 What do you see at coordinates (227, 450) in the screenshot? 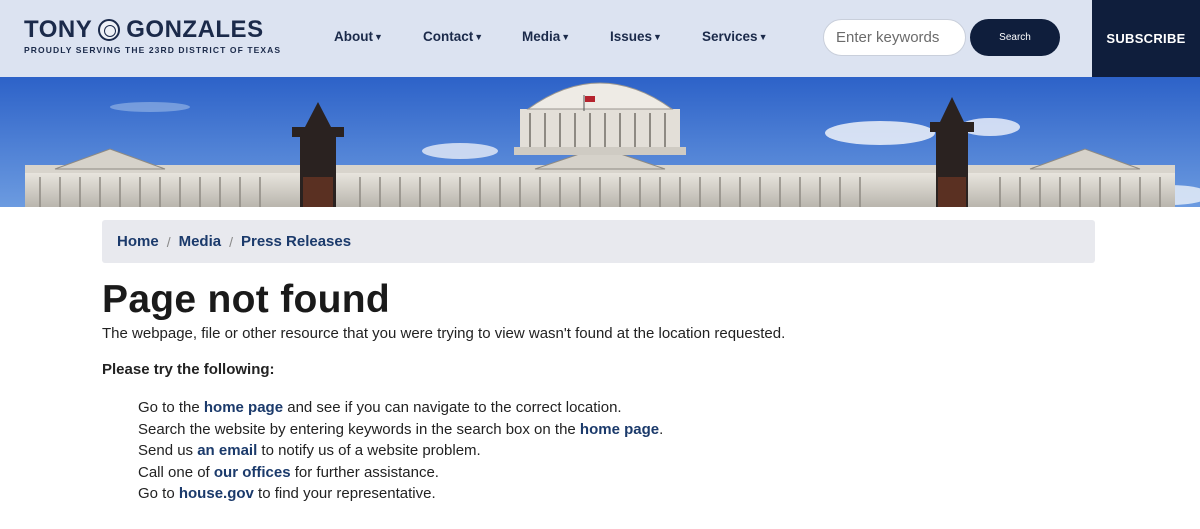
I see `email-link: an email` at bounding box center [227, 450].